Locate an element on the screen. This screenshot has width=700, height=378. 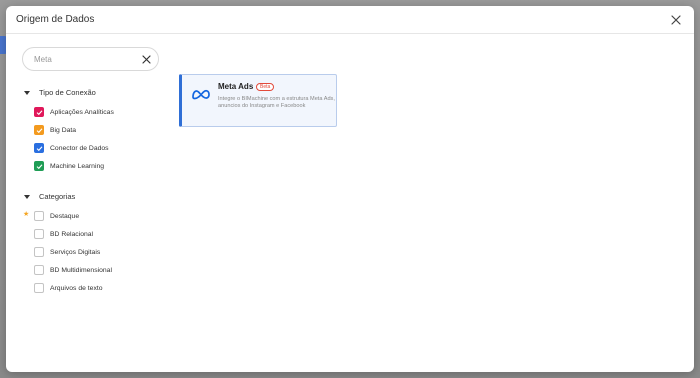
category-multidimensional-db: BD Multidimensional is located at coordinates (73, 270).